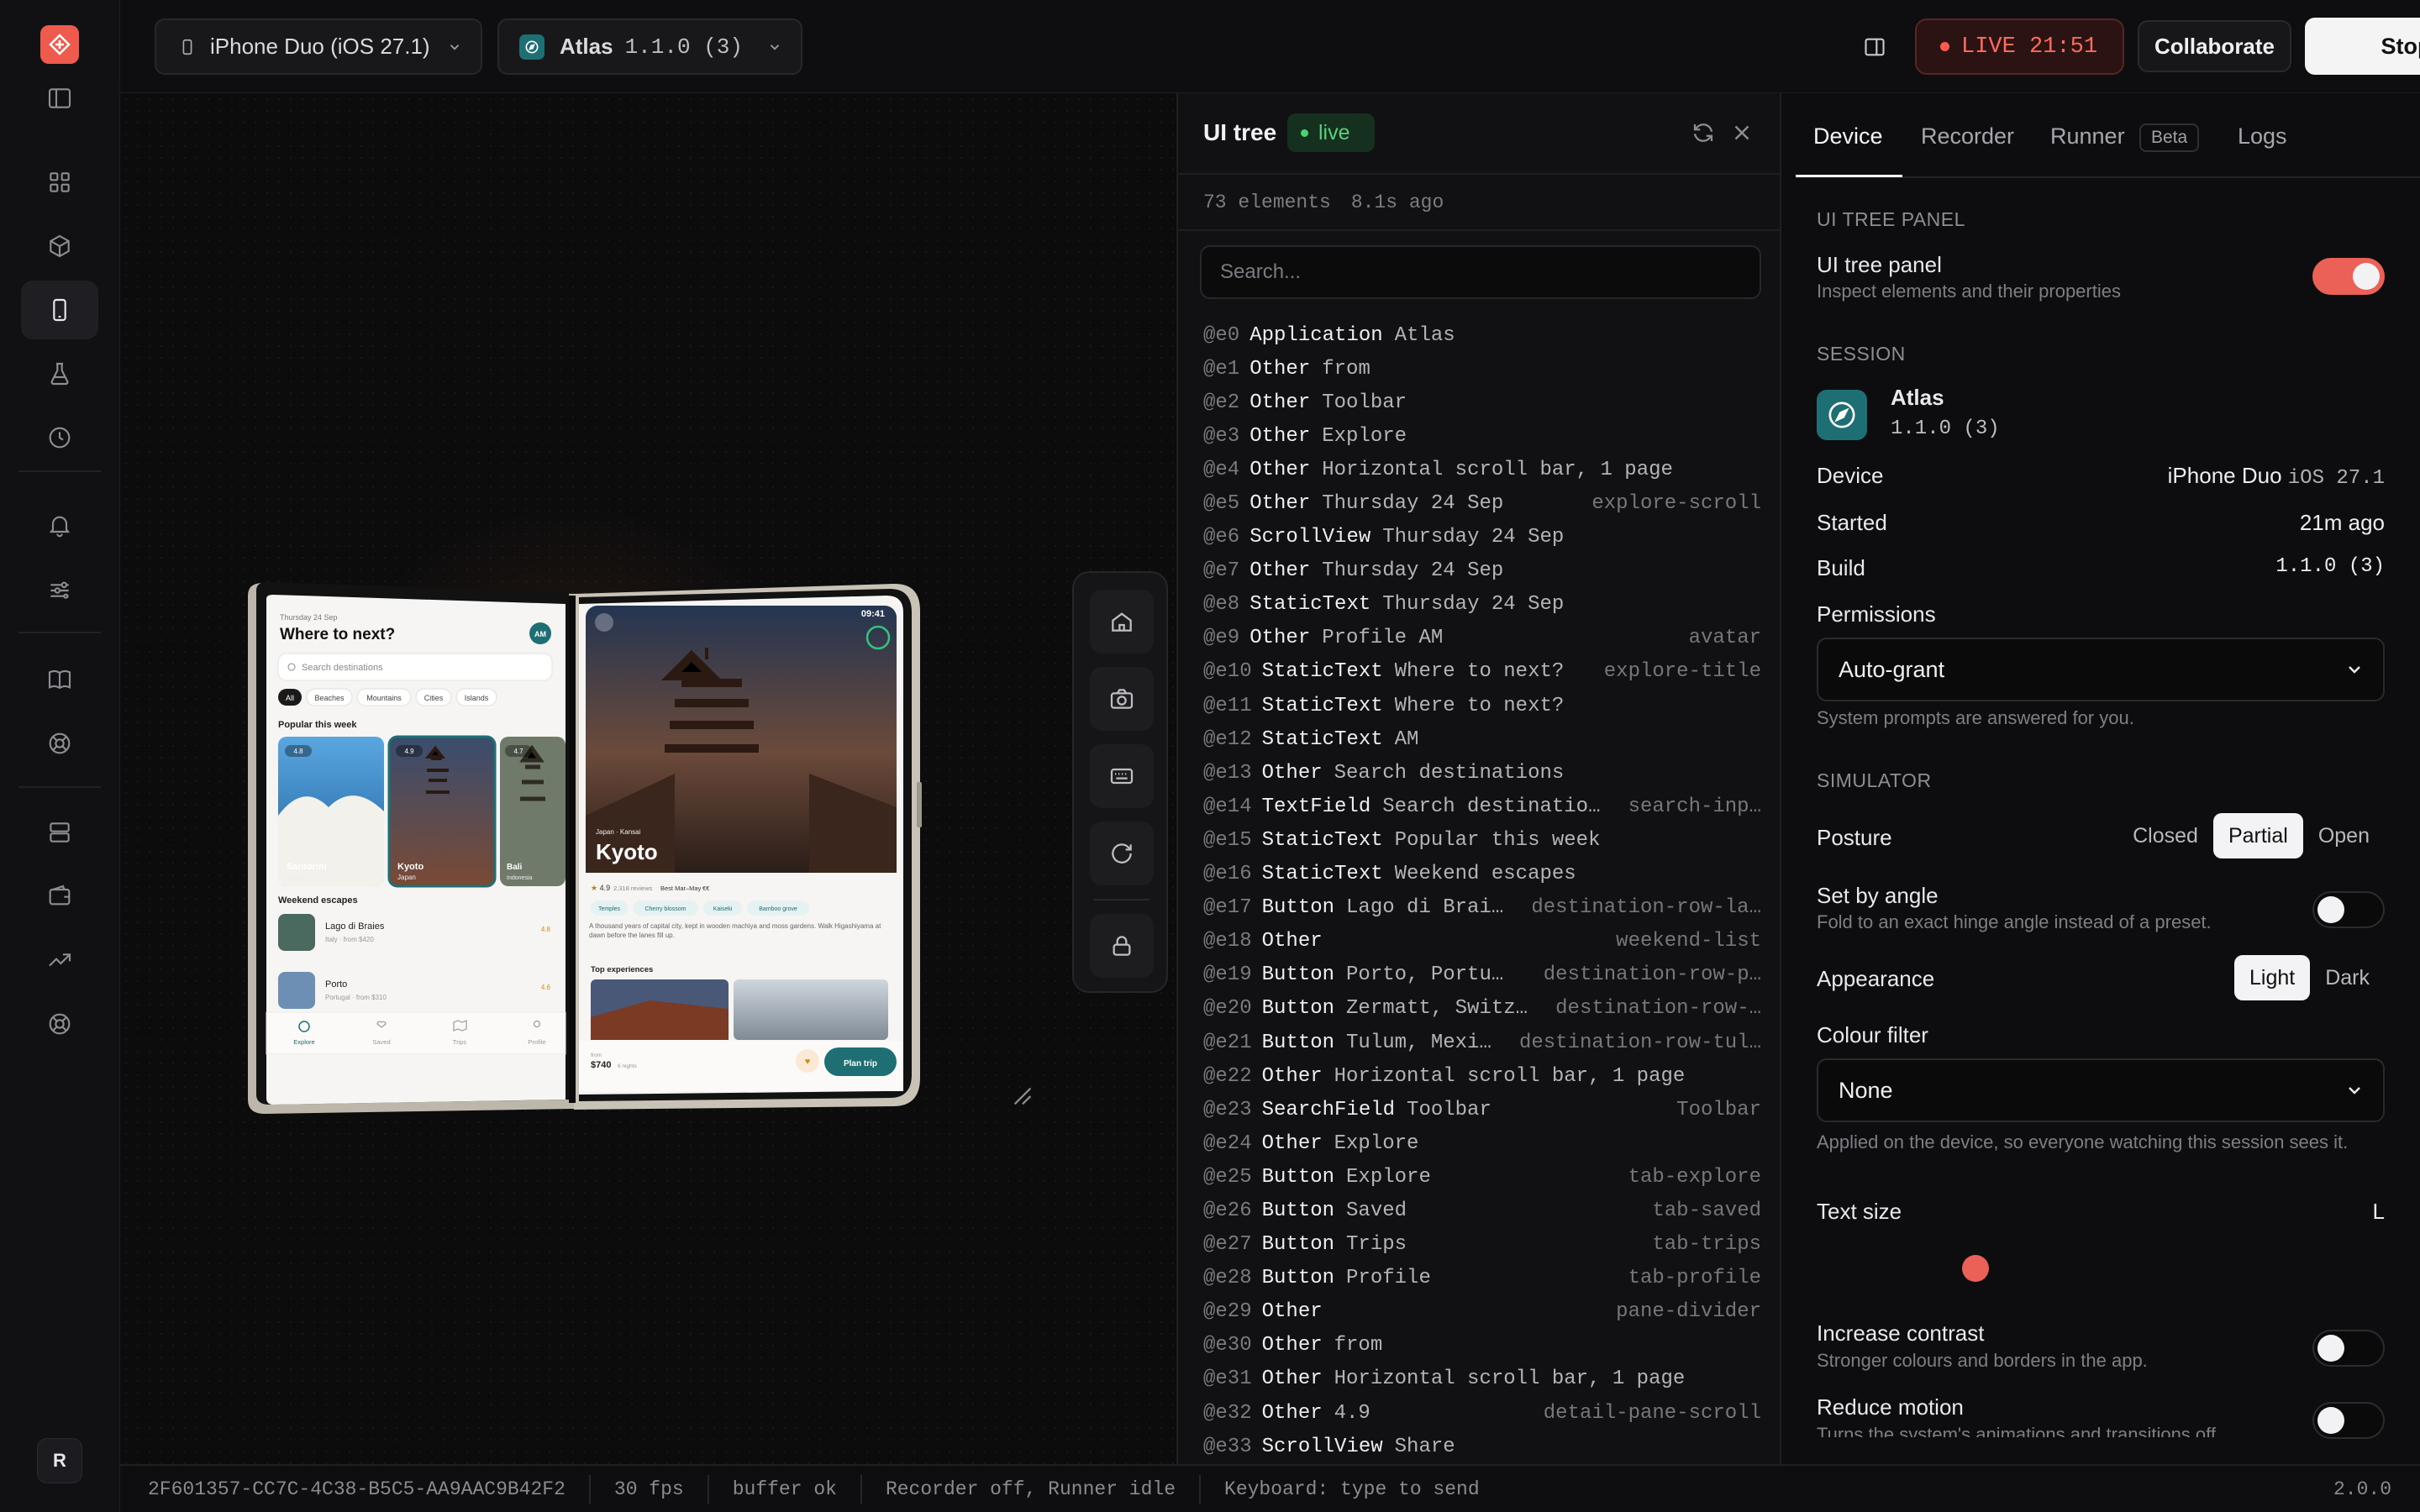  What do you see at coordinates (60, 743) in the screenshot?
I see `help-lifebuoy-icon` at bounding box center [60, 743].